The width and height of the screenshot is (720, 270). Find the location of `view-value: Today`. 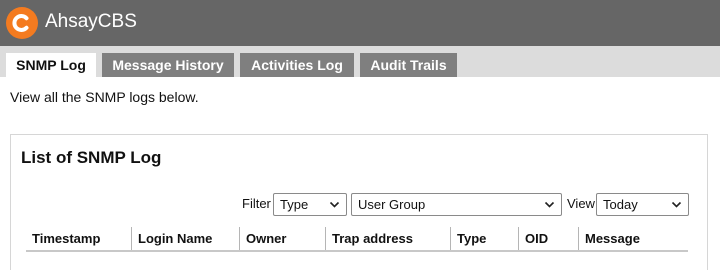

view-value: Today is located at coordinates (620, 204).